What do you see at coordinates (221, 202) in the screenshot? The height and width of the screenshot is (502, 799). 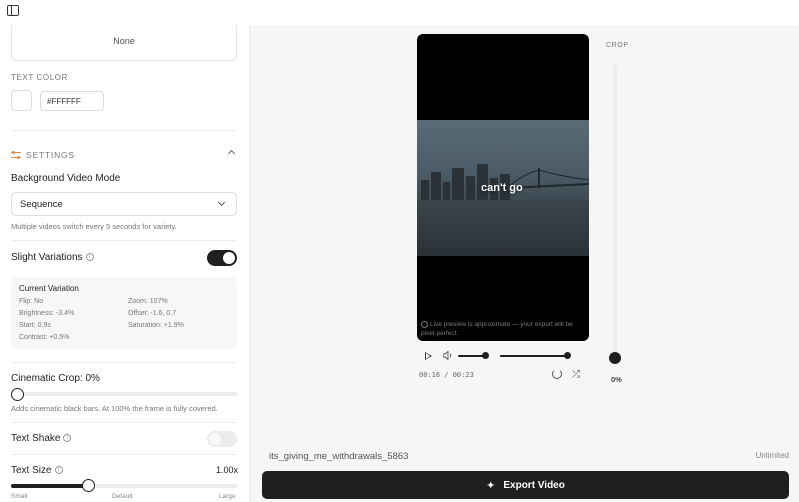 I see `chevron-down-icon` at bounding box center [221, 202].